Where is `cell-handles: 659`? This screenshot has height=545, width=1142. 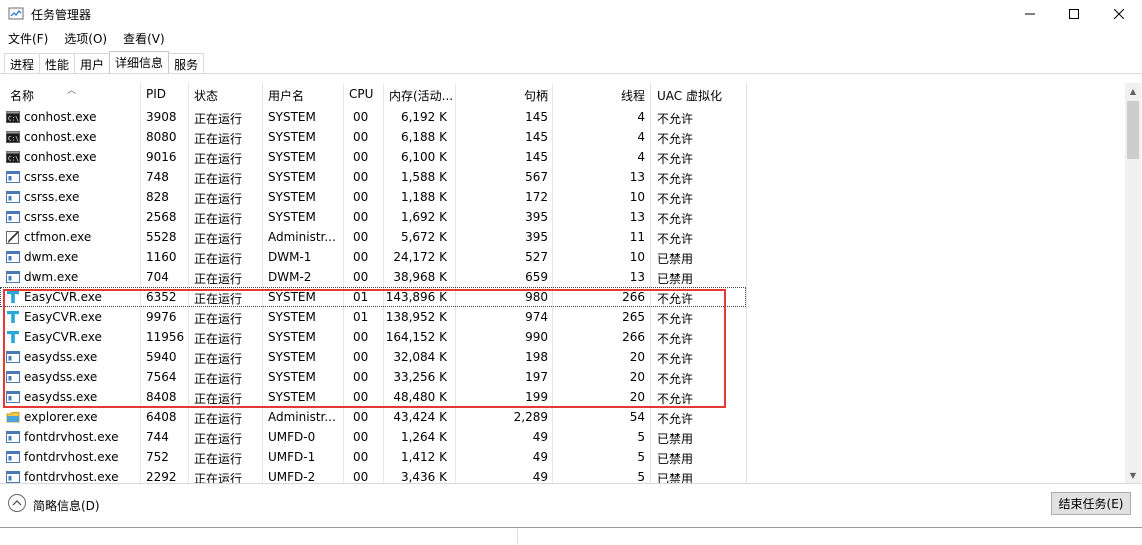
cell-handles: 659 is located at coordinates (536, 277).